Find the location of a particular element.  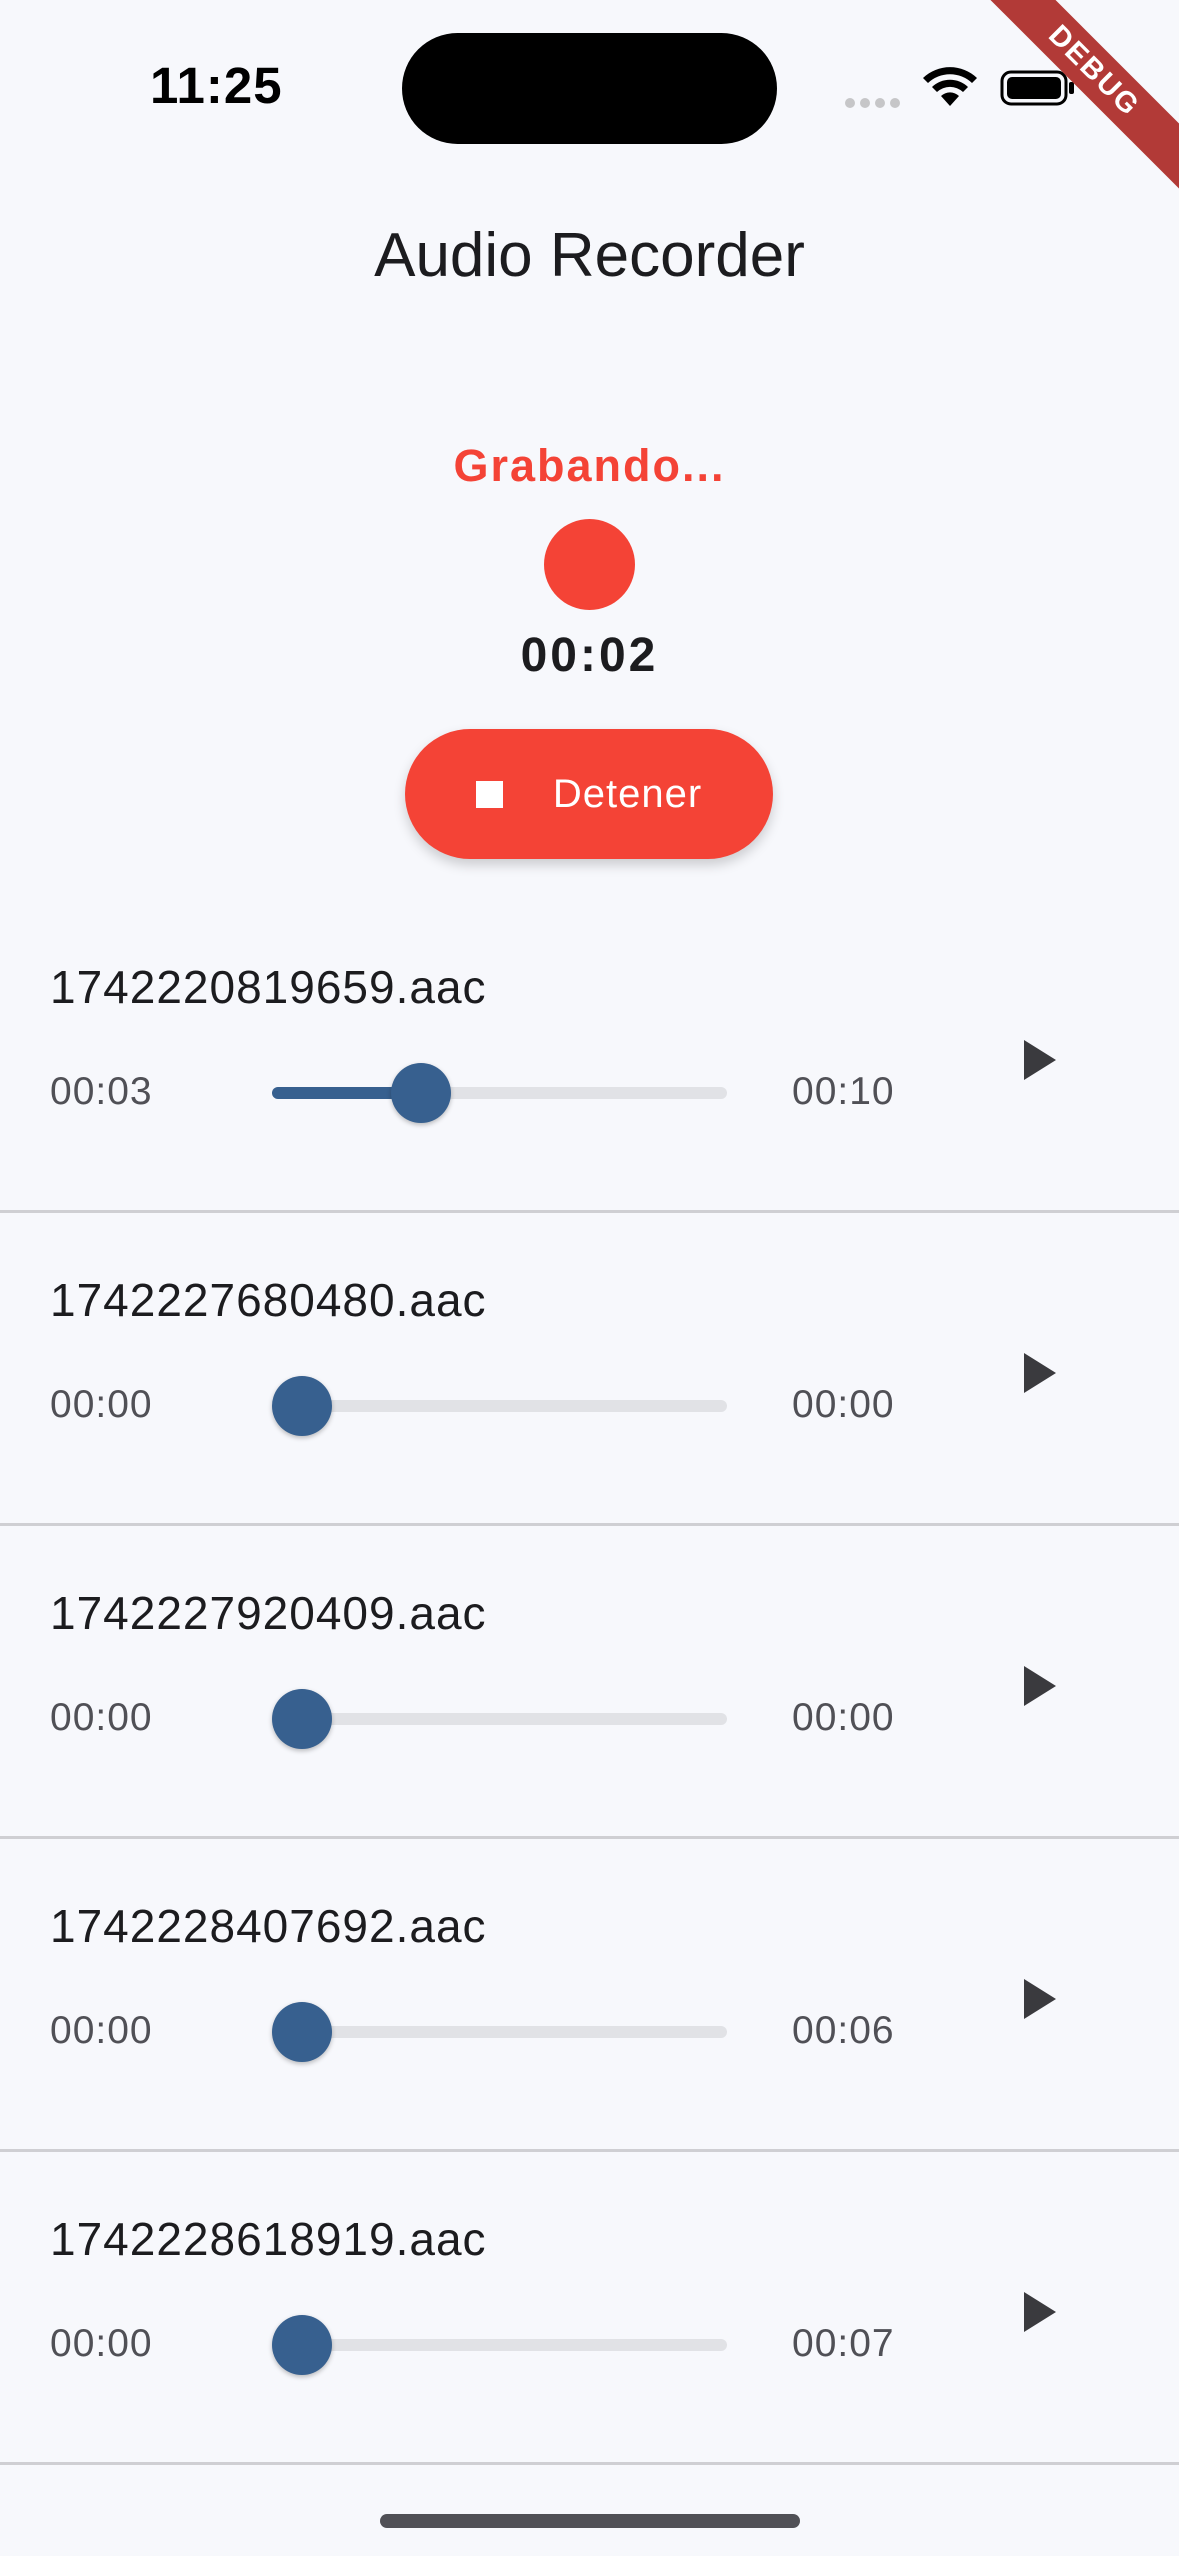

recording-item: 1742228407692.aac 00:00 00:06 is located at coordinates (589, 1995).